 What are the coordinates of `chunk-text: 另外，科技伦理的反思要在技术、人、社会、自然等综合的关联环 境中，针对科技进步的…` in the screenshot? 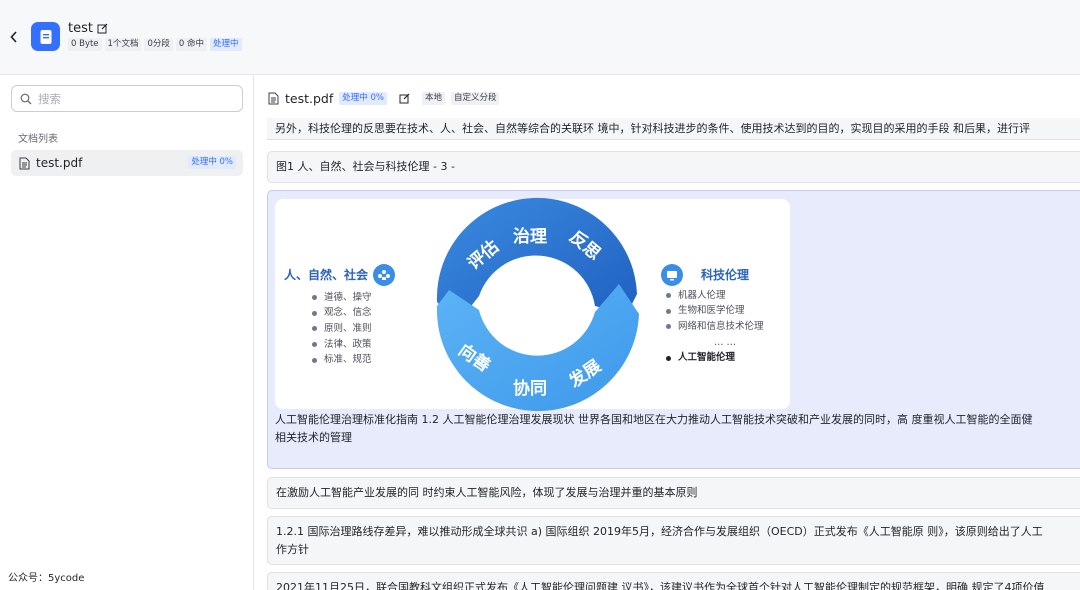 It's located at (652, 128).